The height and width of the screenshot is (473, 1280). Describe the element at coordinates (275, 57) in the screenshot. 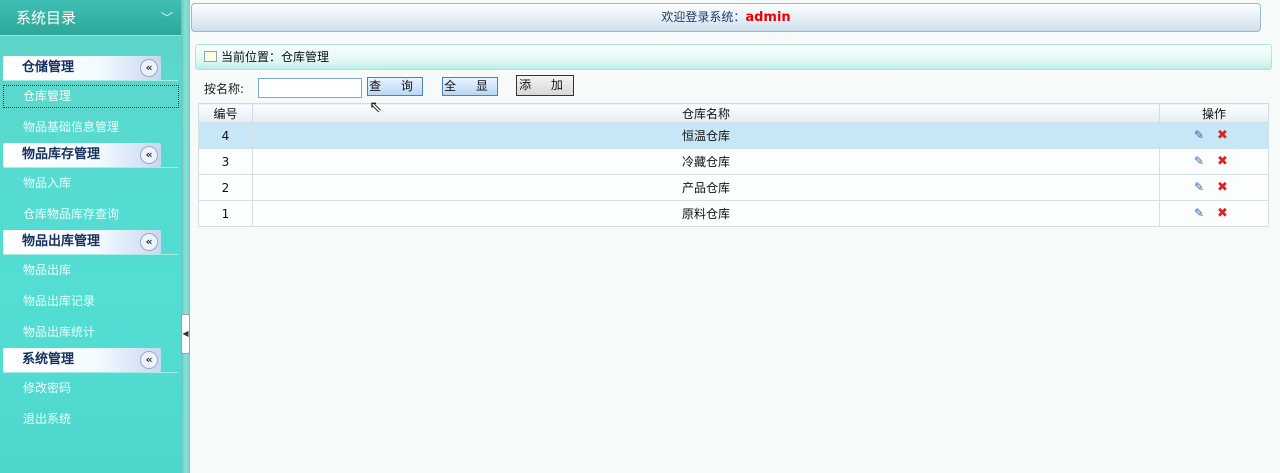

I see `breadcrumb-text: 当前位置：仓库管理` at that location.